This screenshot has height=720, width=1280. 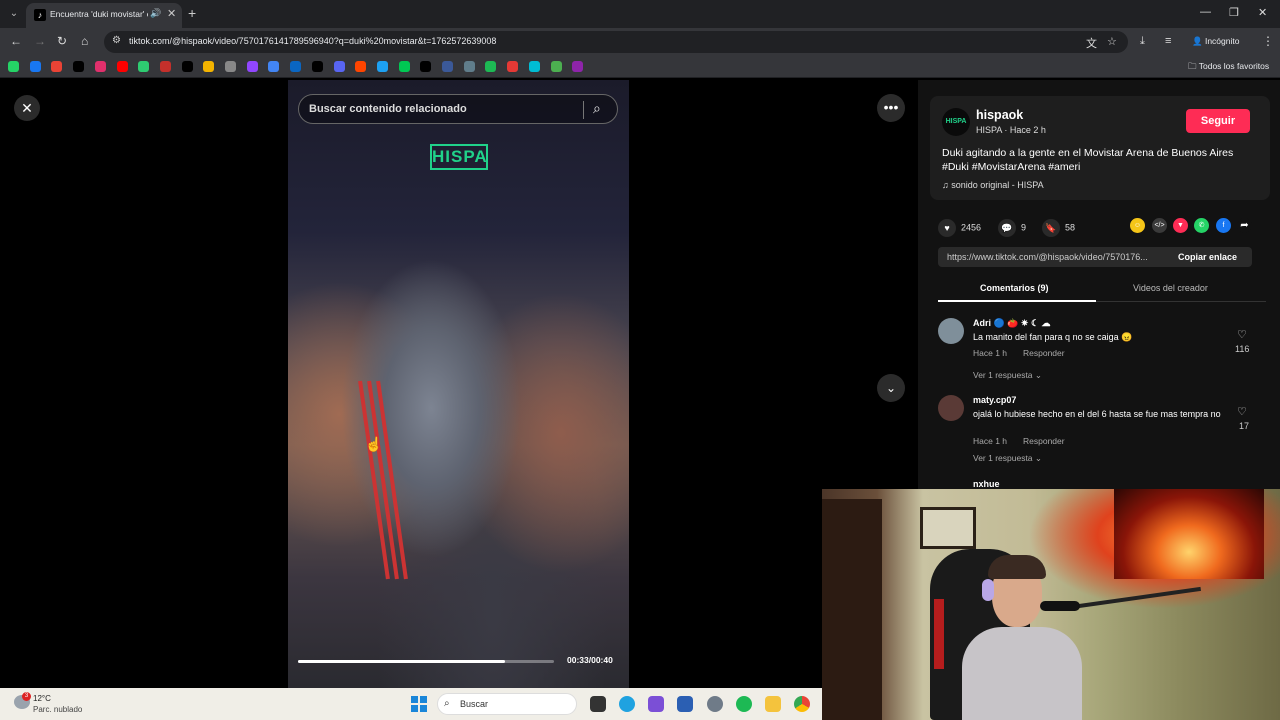 I want to click on edge-icon, so click(x=627, y=704).